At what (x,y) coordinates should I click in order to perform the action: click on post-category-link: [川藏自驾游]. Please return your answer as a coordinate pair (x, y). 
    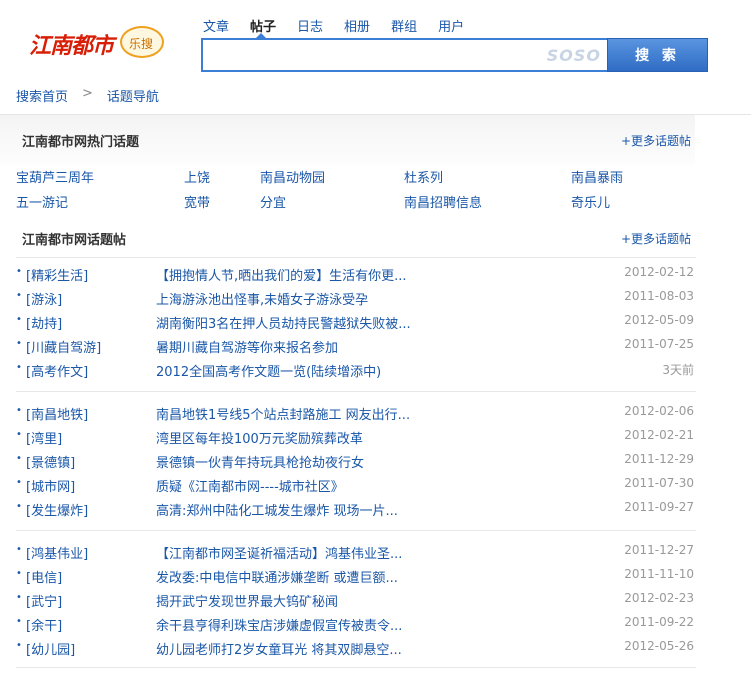
    Looking at the image, I should click on (63, 346).